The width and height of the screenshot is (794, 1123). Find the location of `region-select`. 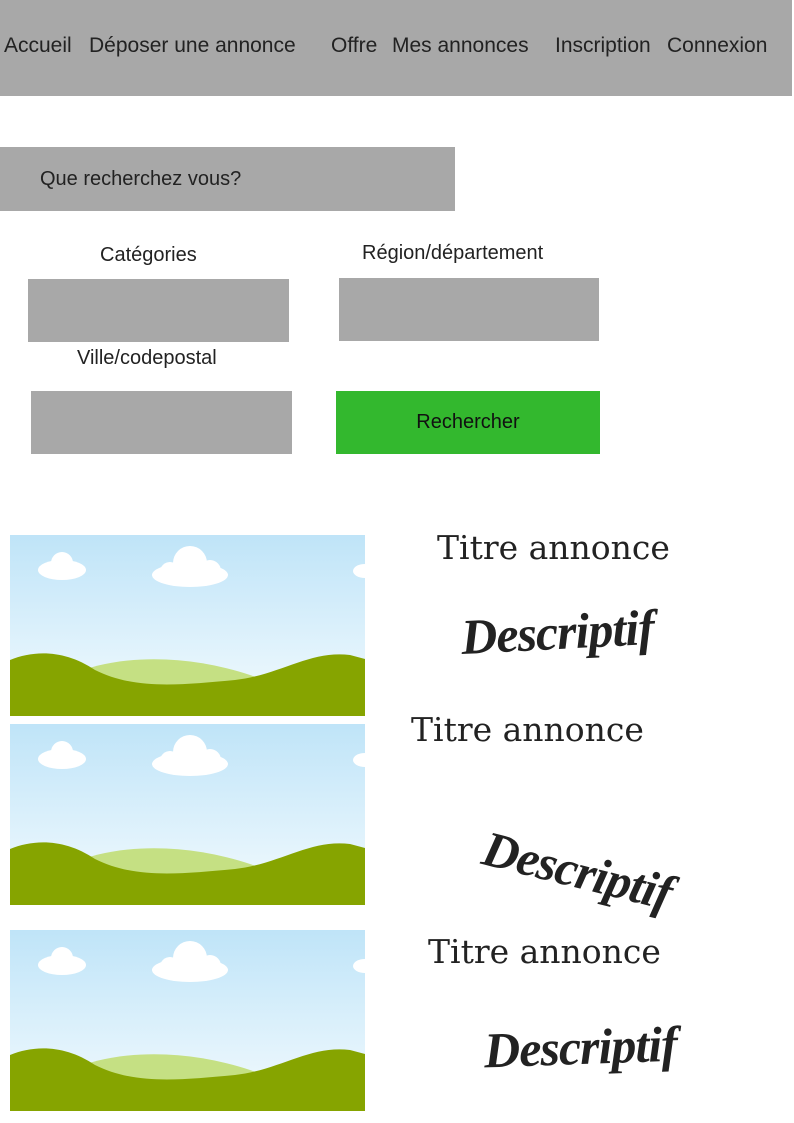

region-select is located at coordinates (469, 309).